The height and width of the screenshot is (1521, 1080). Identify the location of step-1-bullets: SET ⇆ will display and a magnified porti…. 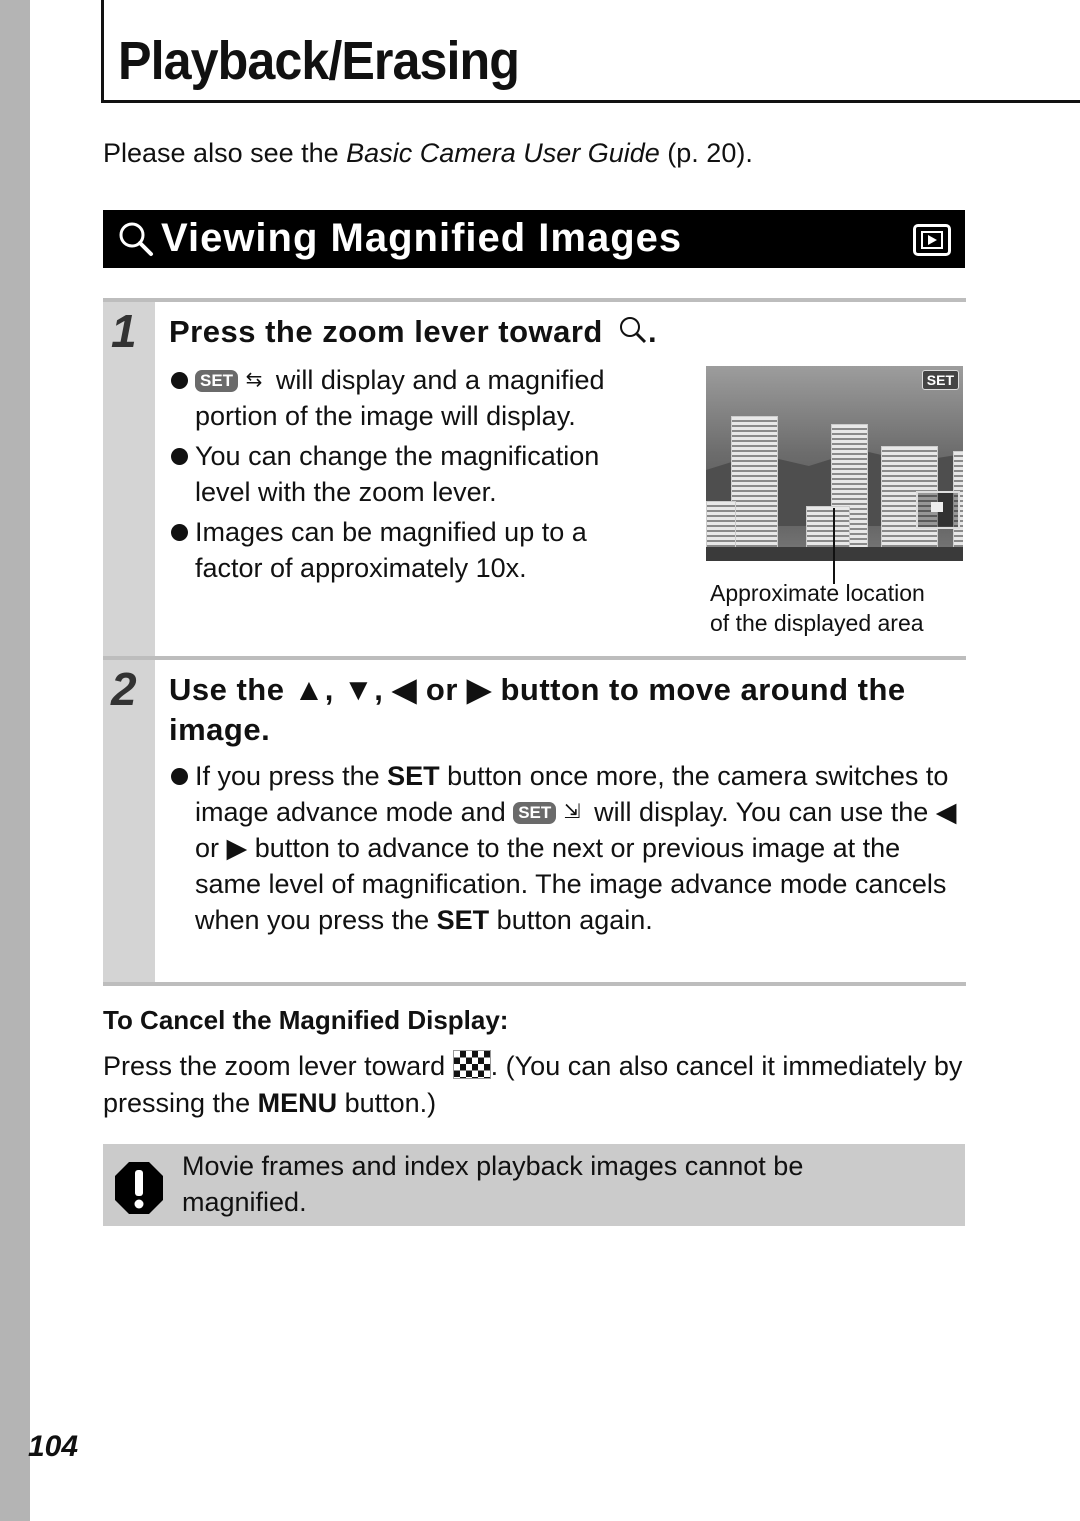
(404, 476).